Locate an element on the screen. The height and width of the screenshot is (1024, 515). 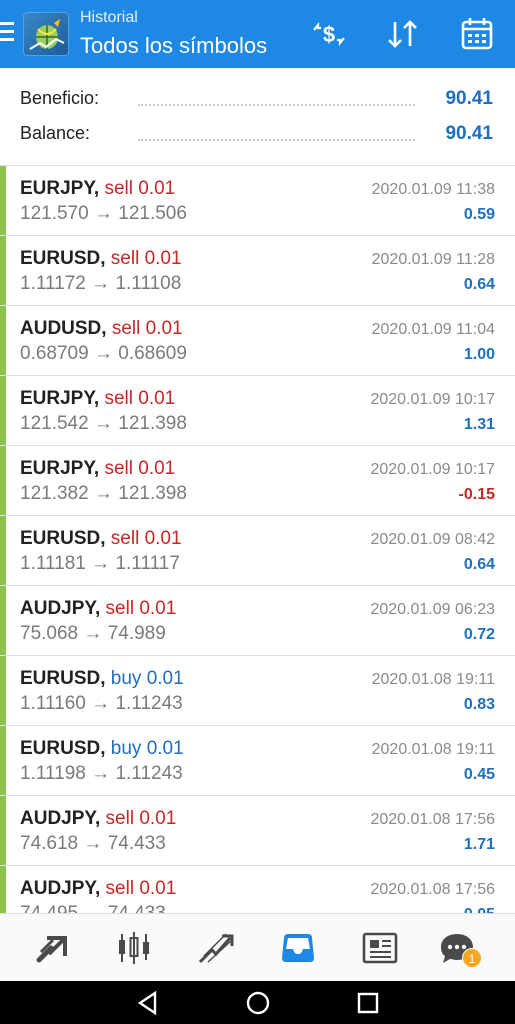
app-logo-icon is located at coordinates (46, 34).